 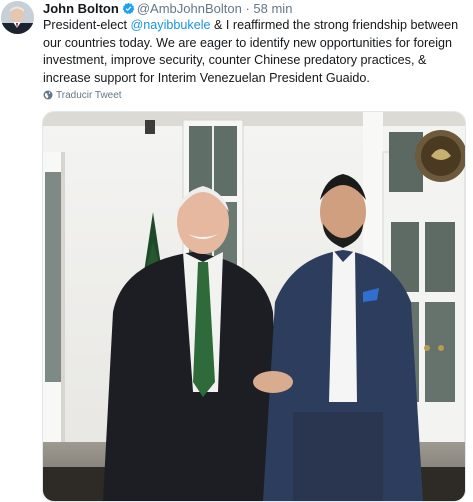 What do you see at coordinates (48, 95) in the screenshot?
I see `globe-icon` at bounding box center [48, 95].